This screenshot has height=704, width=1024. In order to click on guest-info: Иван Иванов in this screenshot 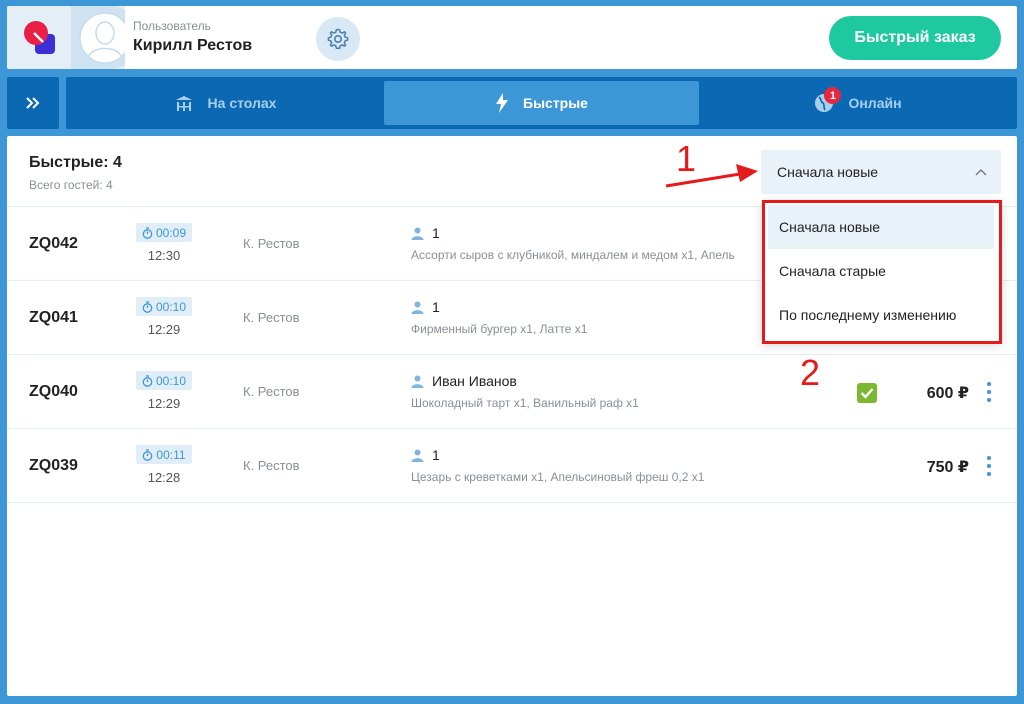, I will do `click(464, 381)`.